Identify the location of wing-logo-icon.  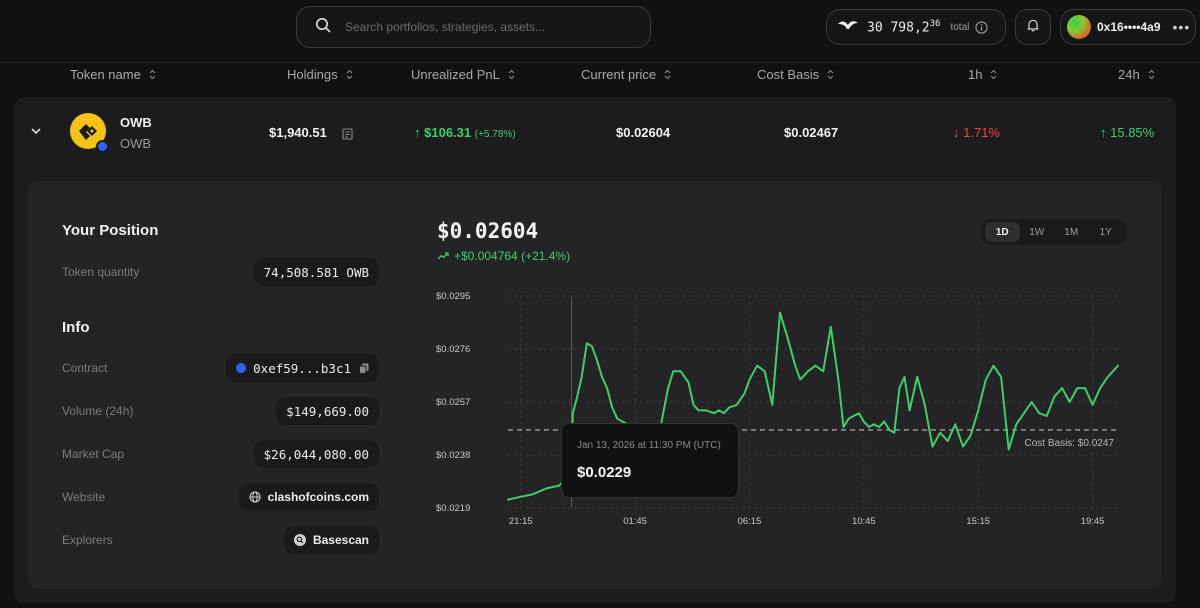
(848, 27).